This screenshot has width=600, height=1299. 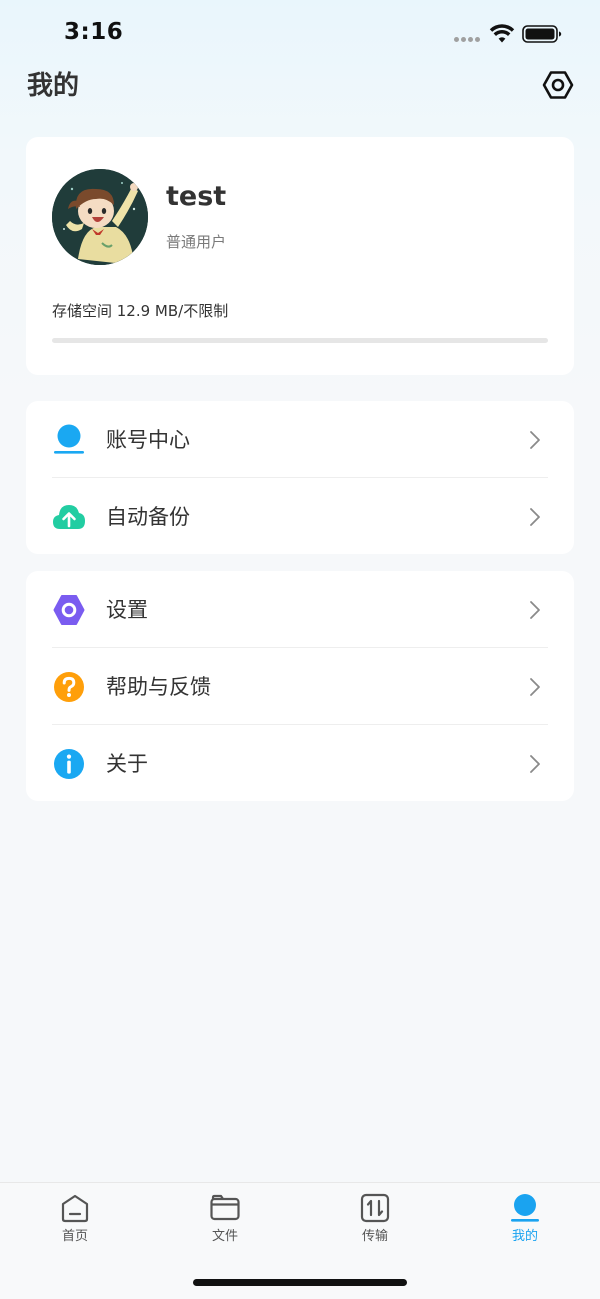 What do you see at coordinates (300, 516) in the screenshot?
I see `menu-item-auto-backup: 自动备份` at bounding box center [300, 516].